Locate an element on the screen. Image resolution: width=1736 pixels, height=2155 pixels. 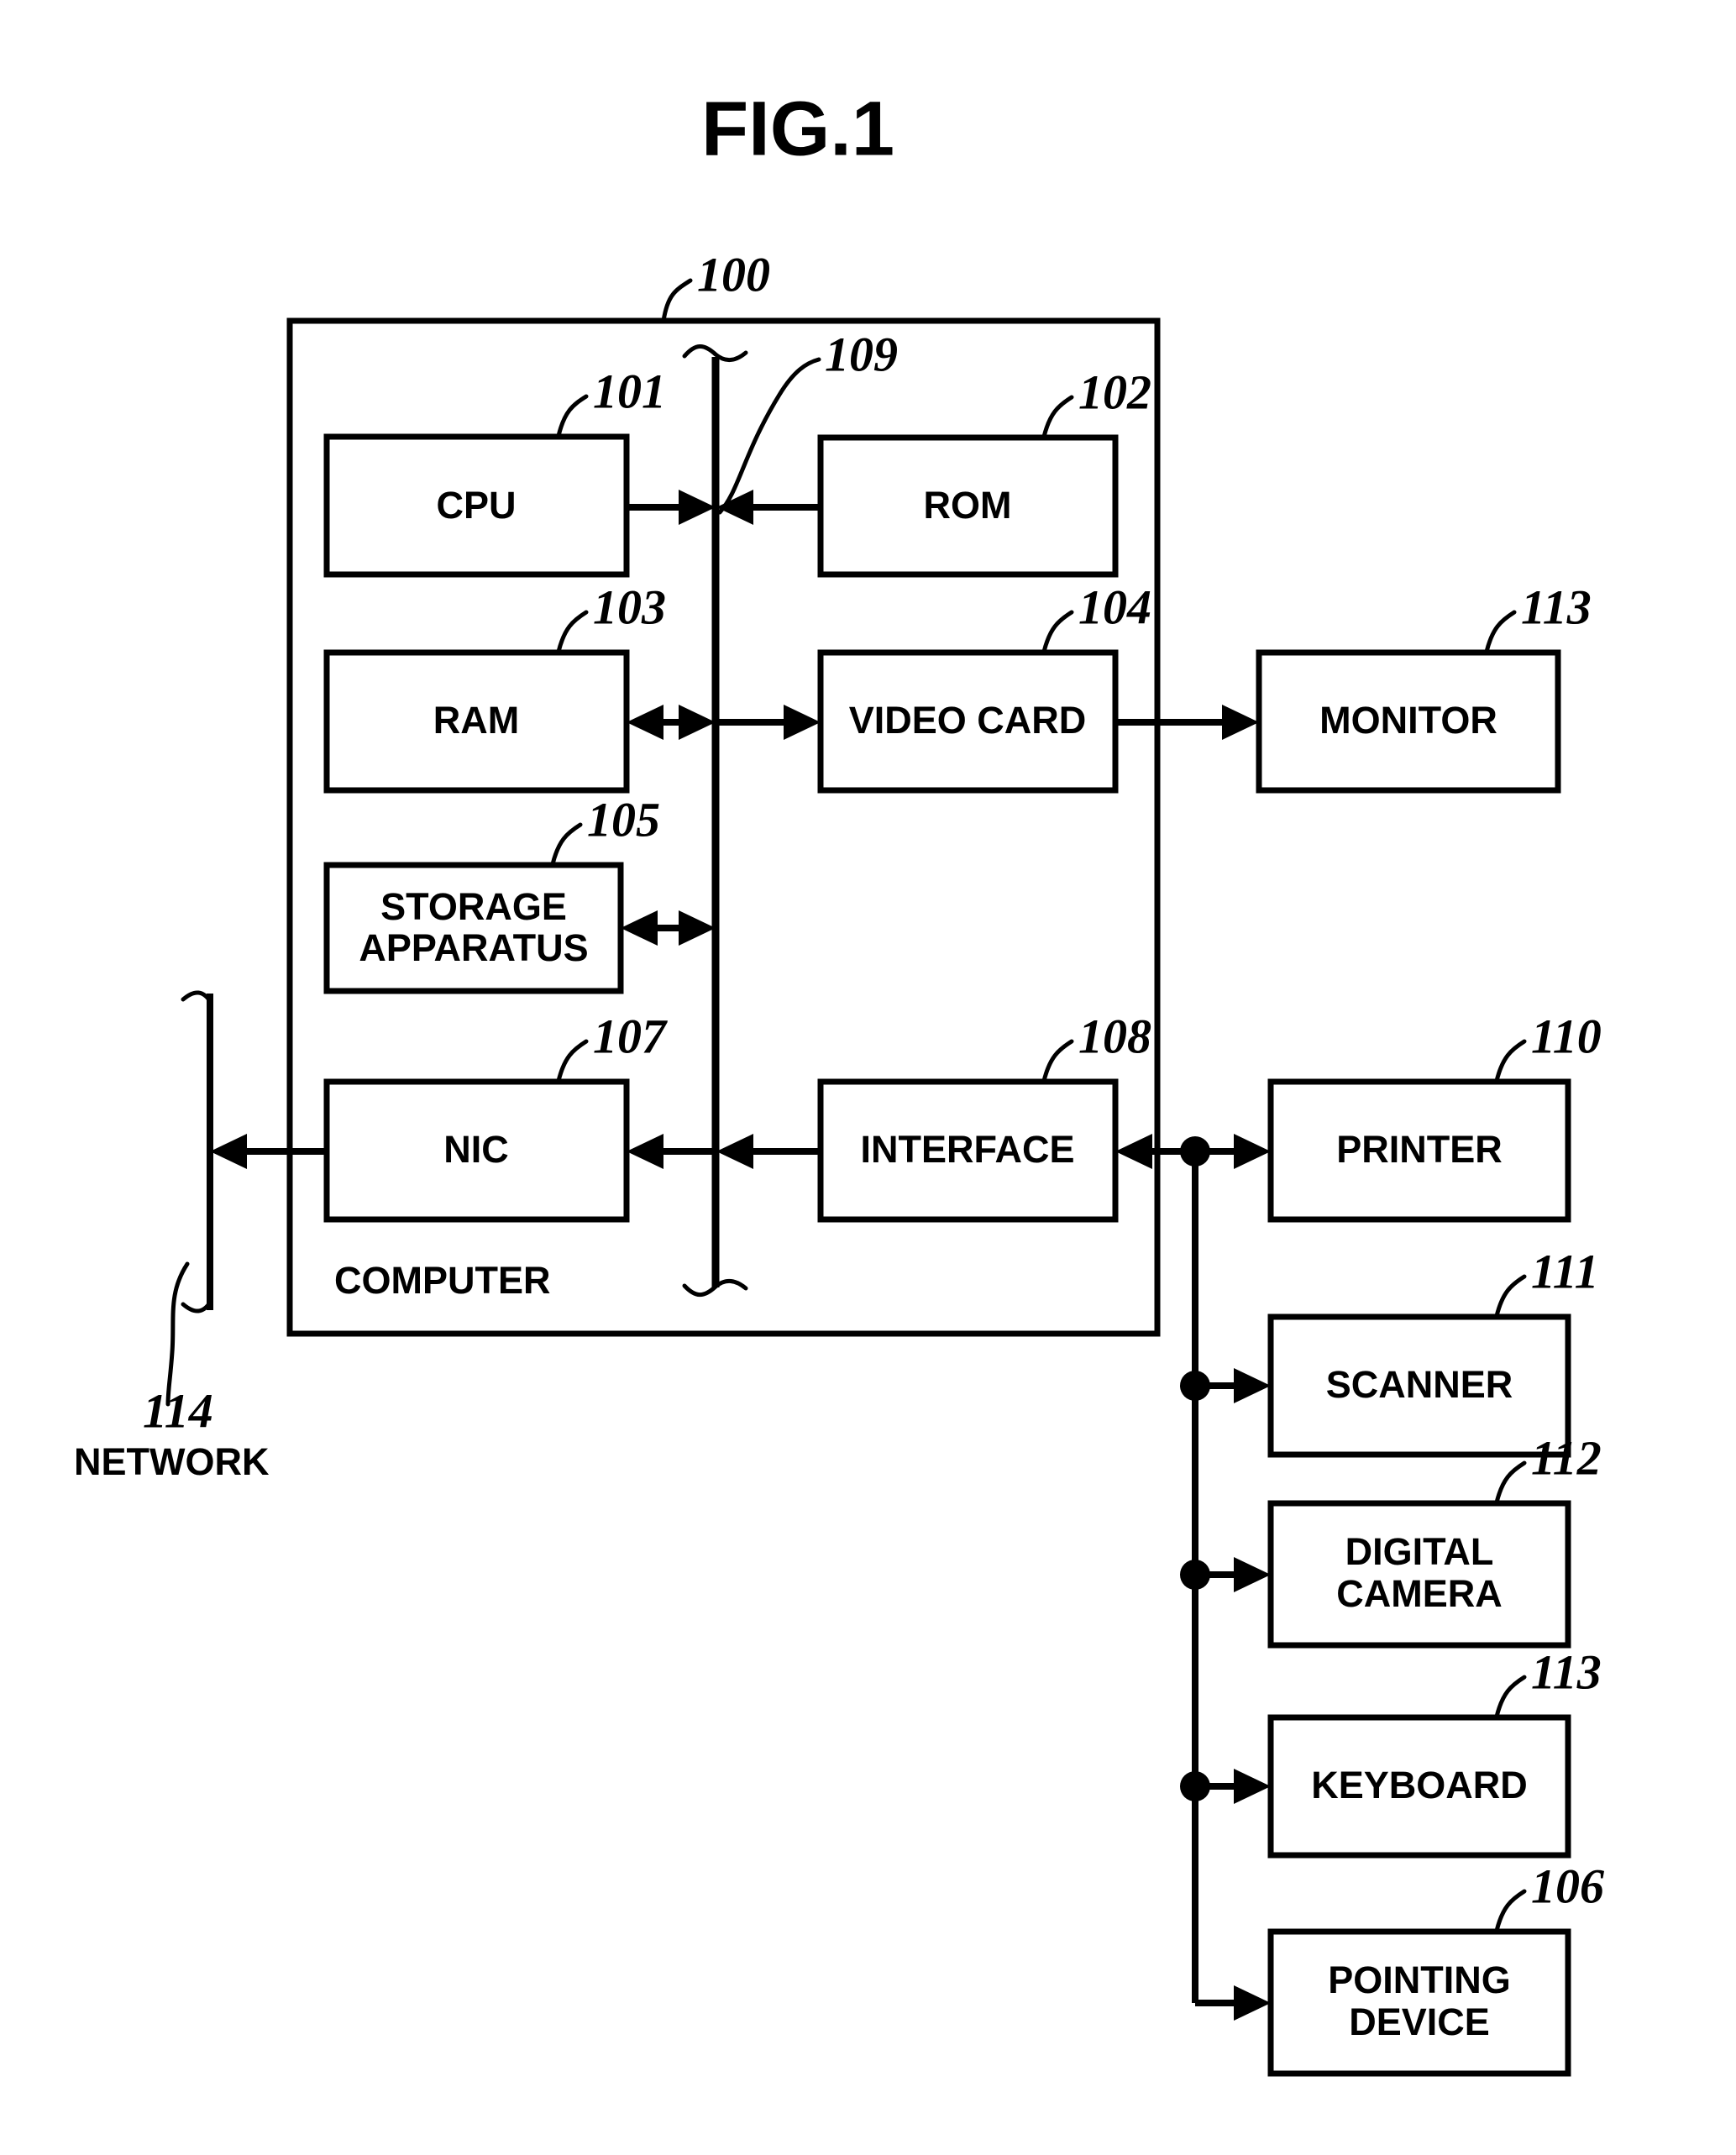
ref-number-video-card: 104 is located at coordinates (1114, 606).